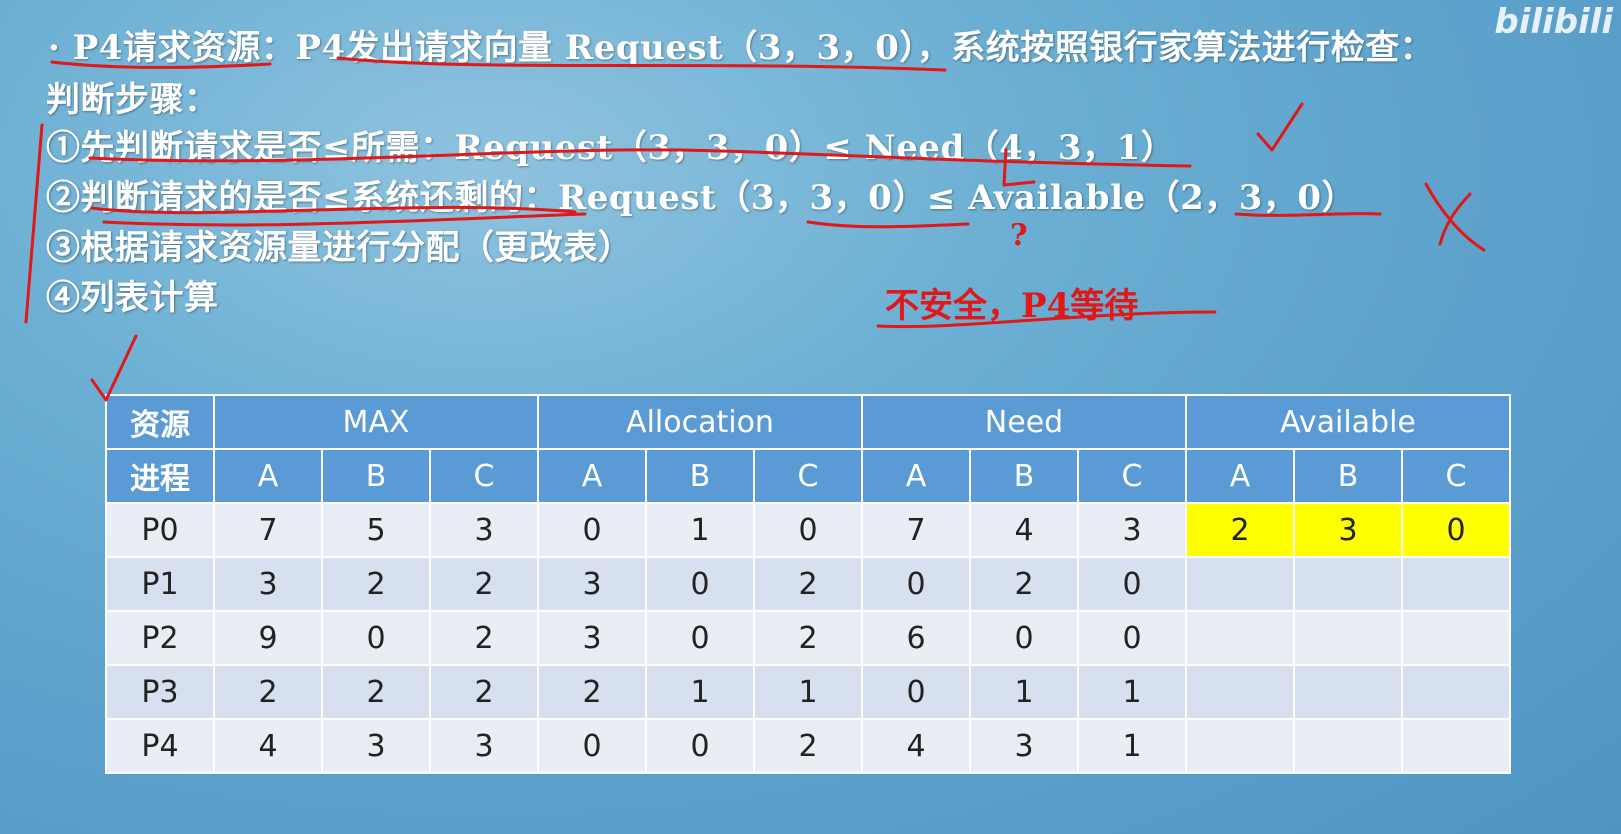  What do you see at coordinates (376, 530) in the screenshot?
I see `table-cell: 5` at bounding box center [376, 530].